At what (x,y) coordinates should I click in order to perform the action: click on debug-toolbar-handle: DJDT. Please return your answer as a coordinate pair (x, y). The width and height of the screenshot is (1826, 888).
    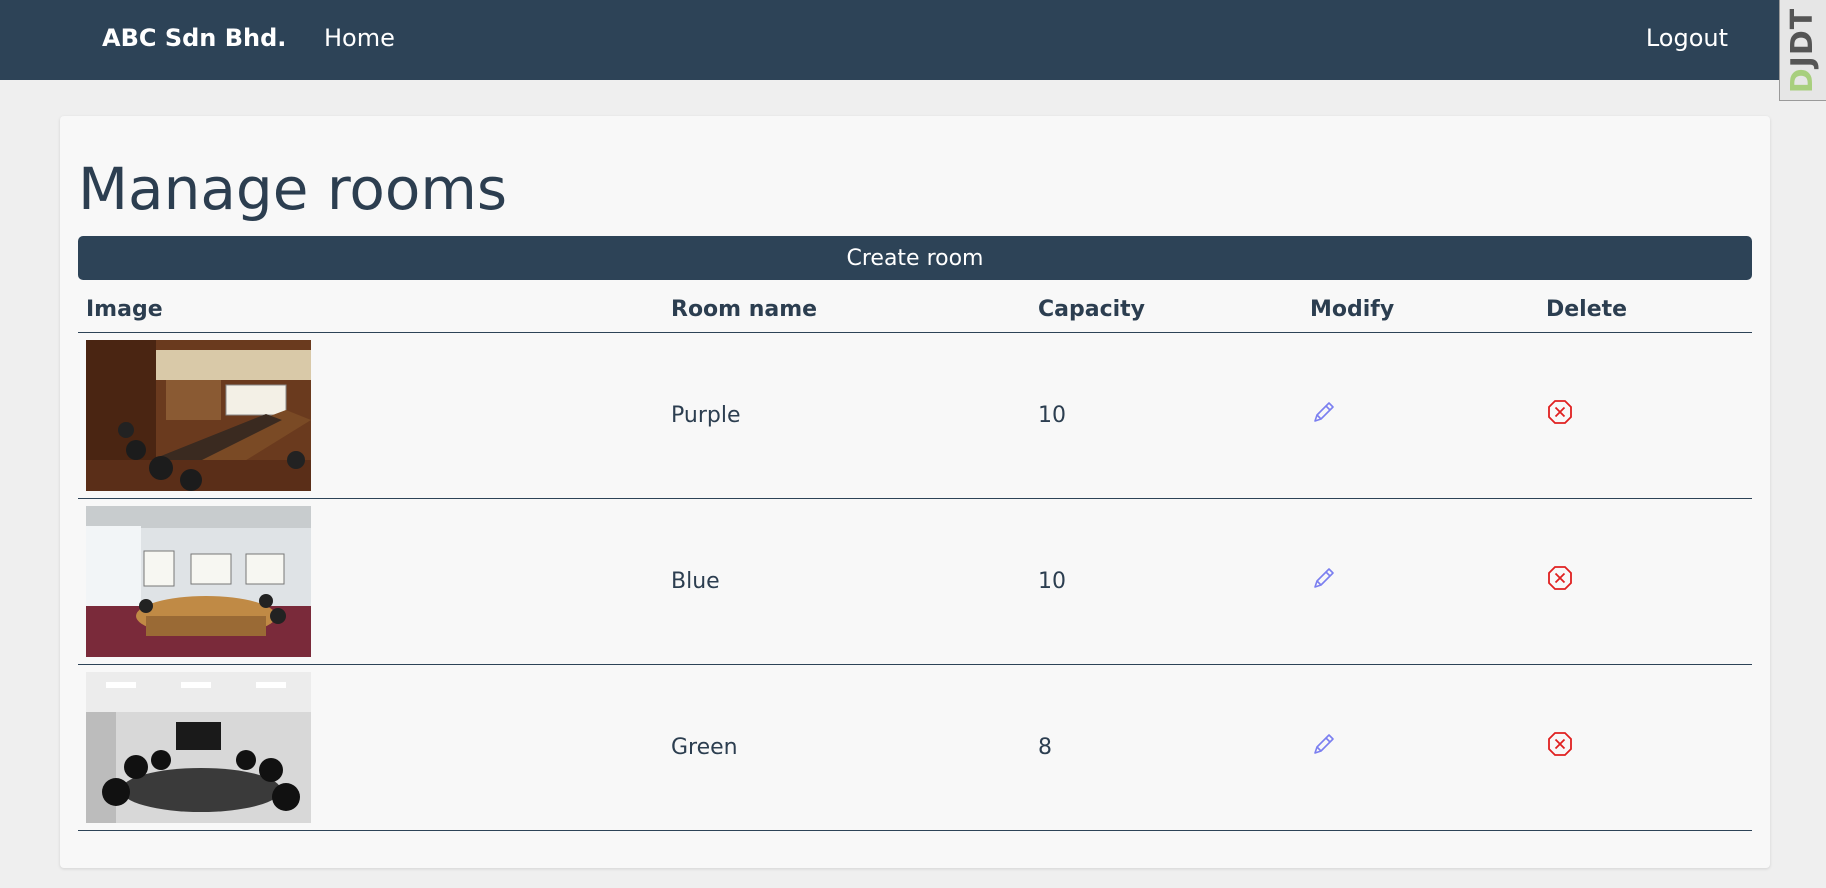
    Looking at the image, I should click on (1802, 50).